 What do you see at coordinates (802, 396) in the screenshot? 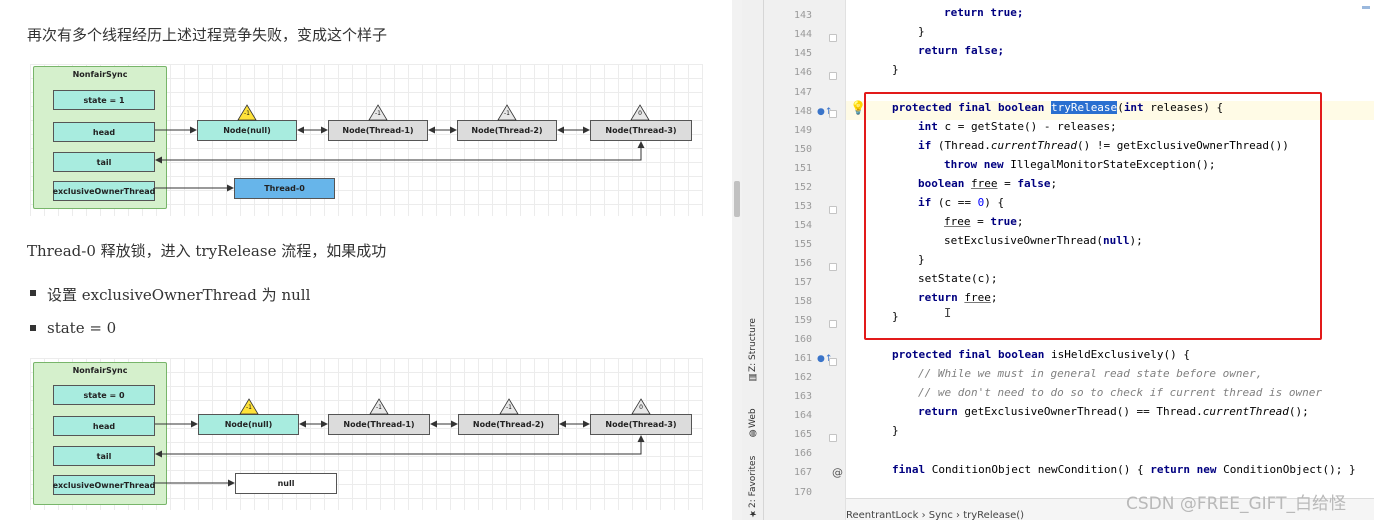
I see `line-number: 163` at bounding box center [802, 396].